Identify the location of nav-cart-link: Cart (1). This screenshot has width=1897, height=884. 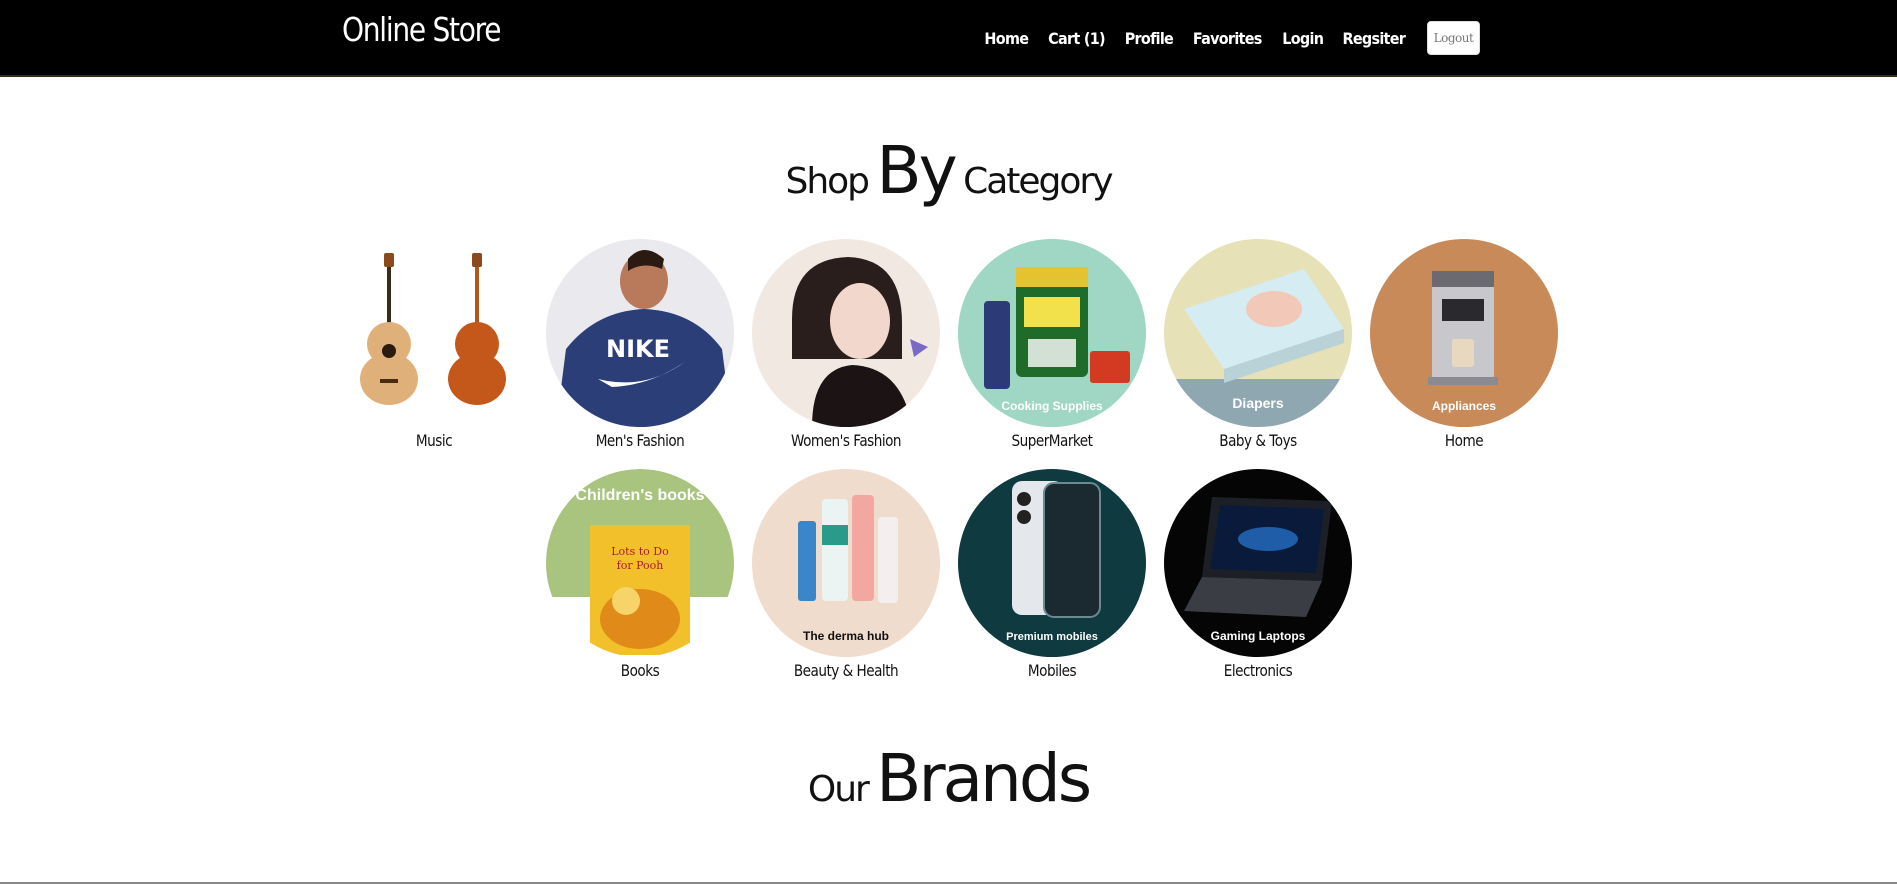
(1076, 38).